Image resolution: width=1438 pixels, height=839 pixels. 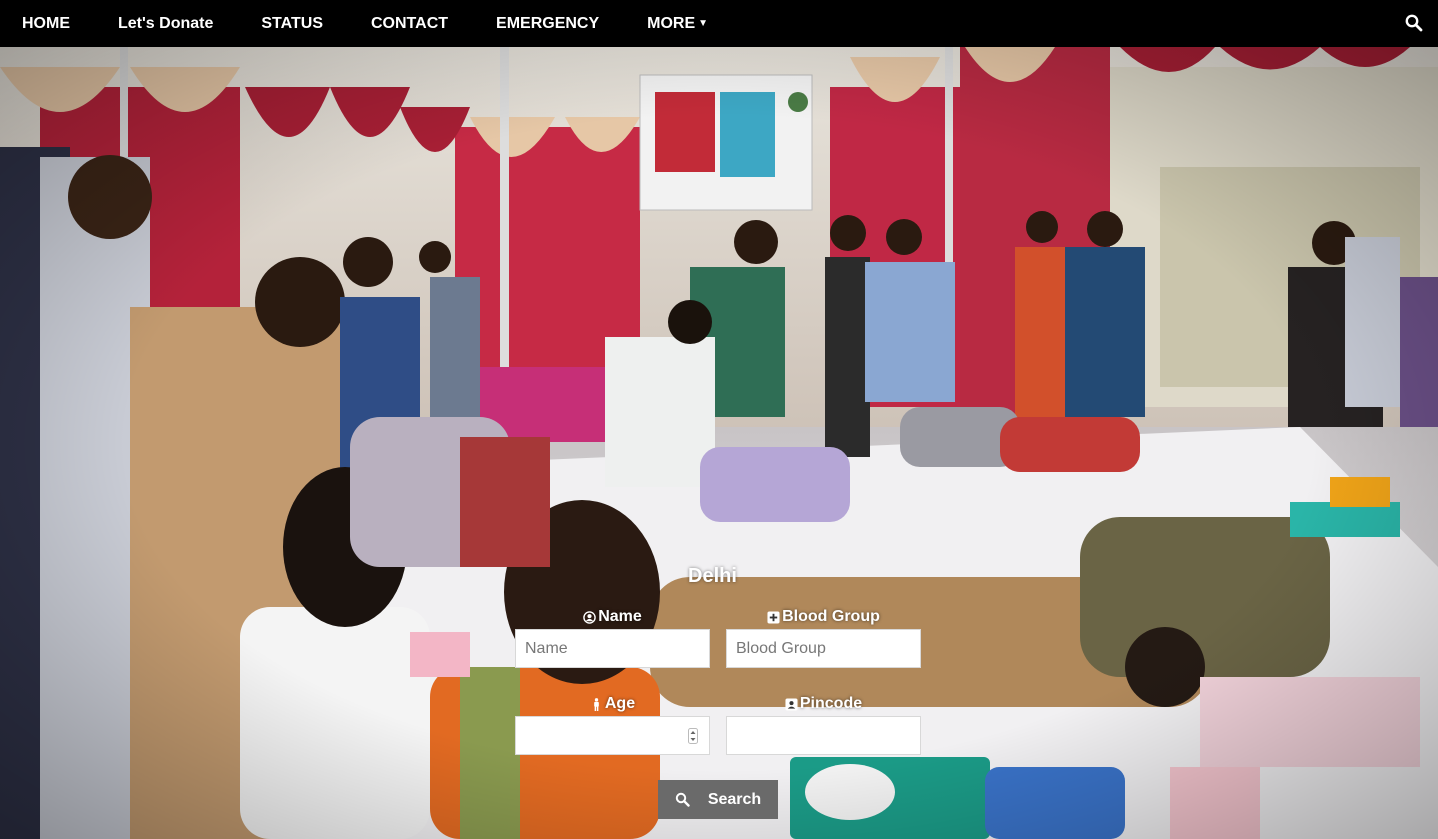 I want to click on search-button-label: Search, so click(x=734, y=799).